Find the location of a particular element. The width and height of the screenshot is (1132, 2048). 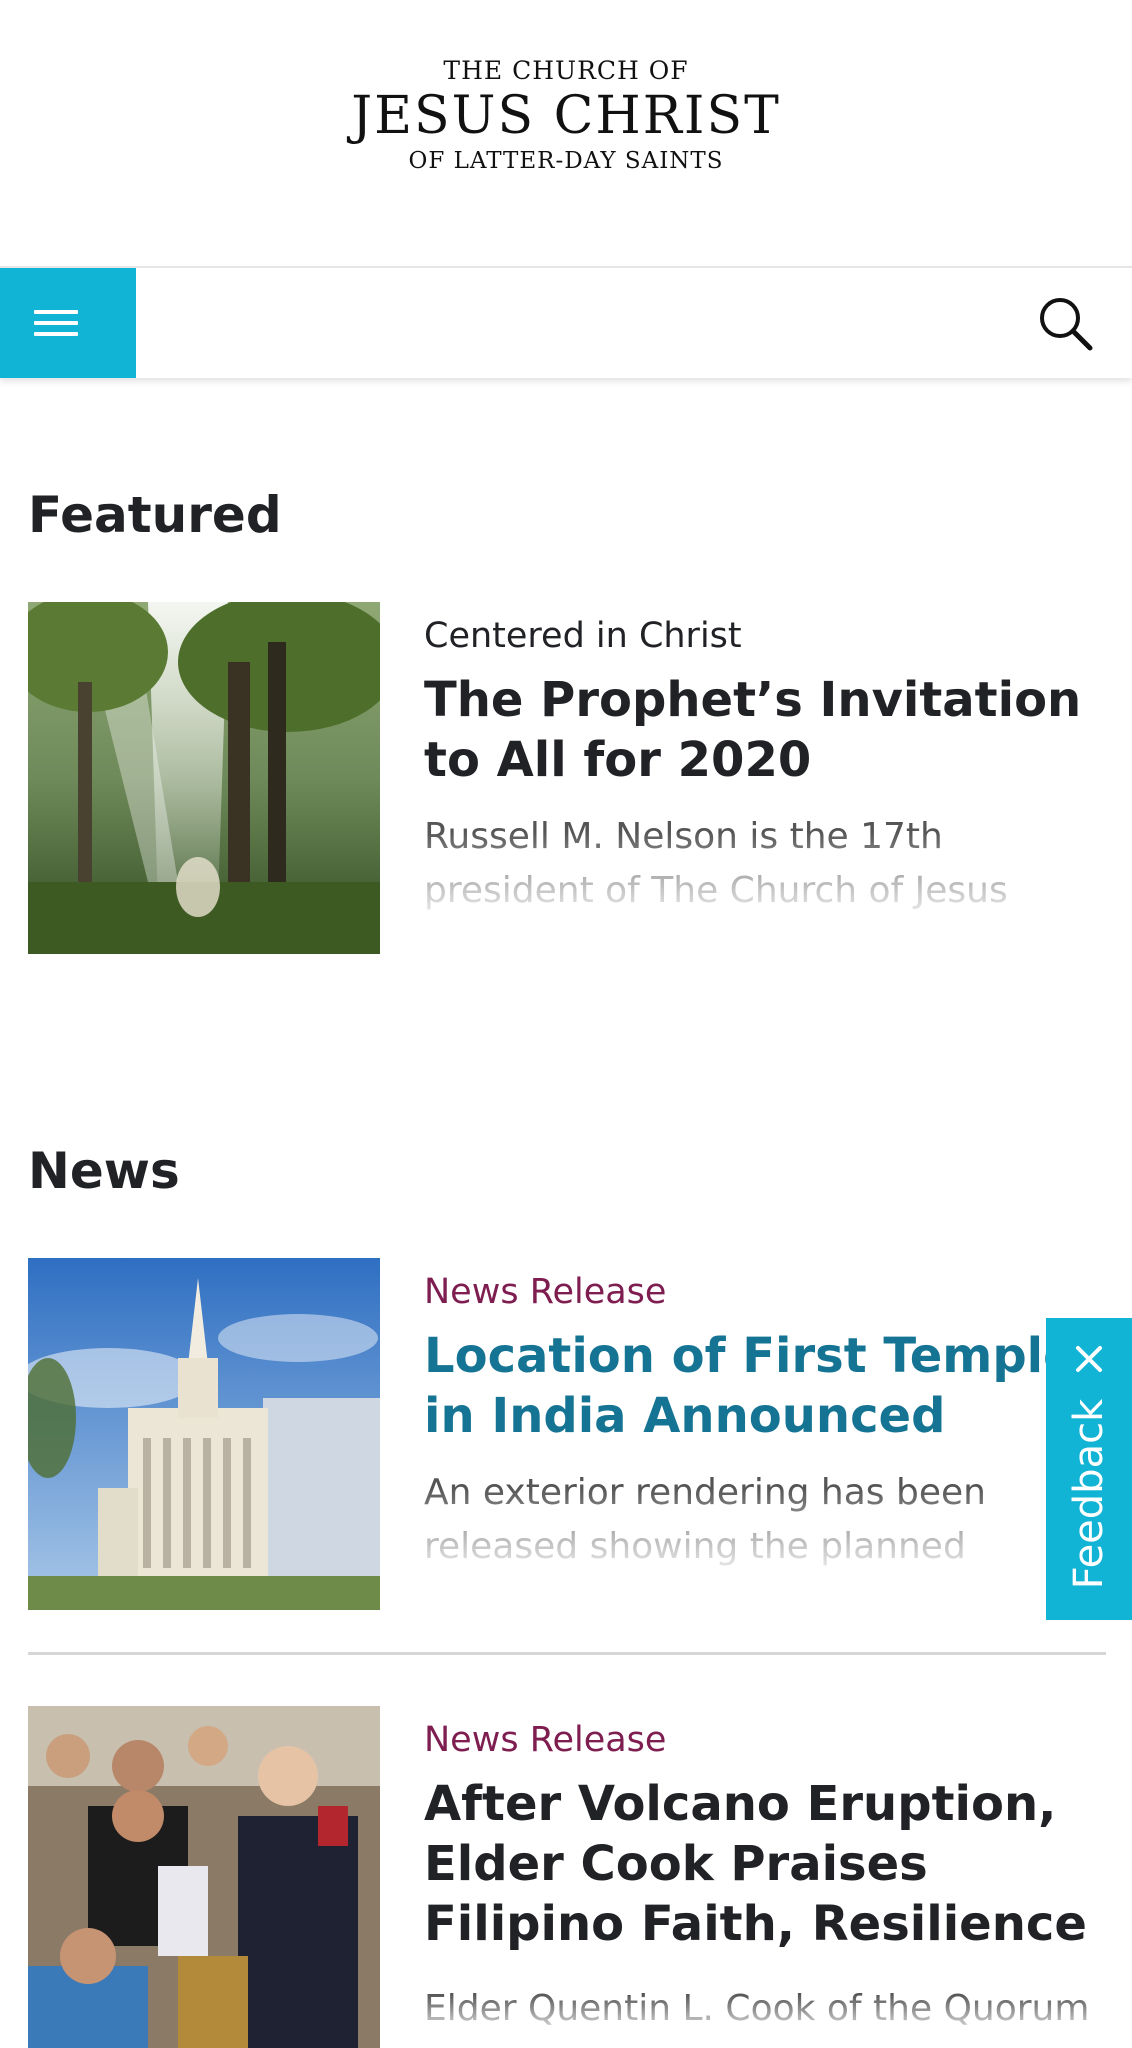

news-image-crowd is located at coordinates (204, 1877).